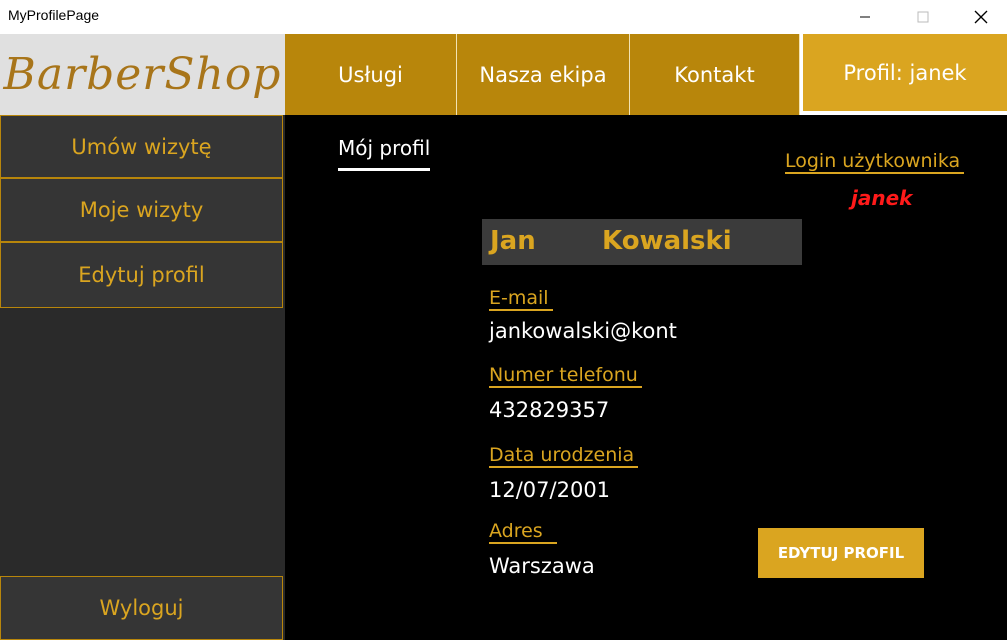 Image resolution: width=1007 pixels, height=640 pixels. What do you see at coordinates (715, 74) in the screenshot?
I see `nav-kontakt: Kontakt` at bounding box center [715, 74].